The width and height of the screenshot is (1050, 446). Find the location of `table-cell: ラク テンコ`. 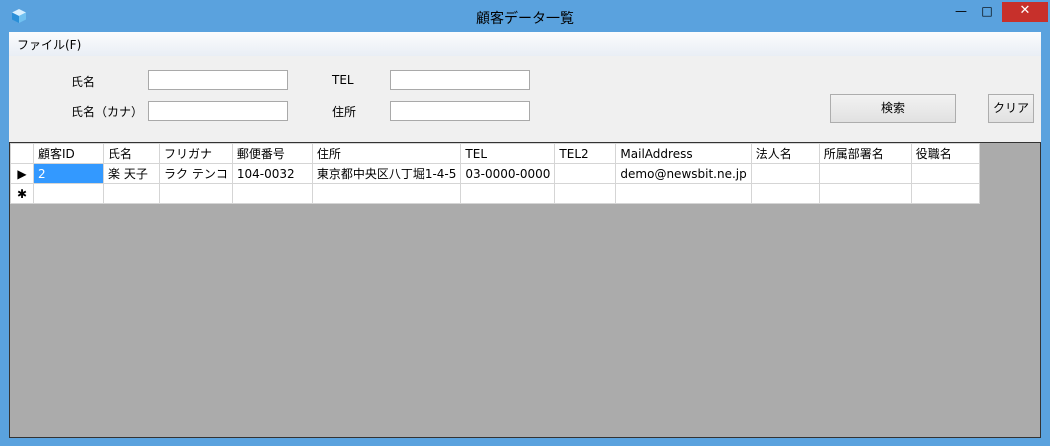

table-cell: ラク テンコ is located at coordinates (196, 173).